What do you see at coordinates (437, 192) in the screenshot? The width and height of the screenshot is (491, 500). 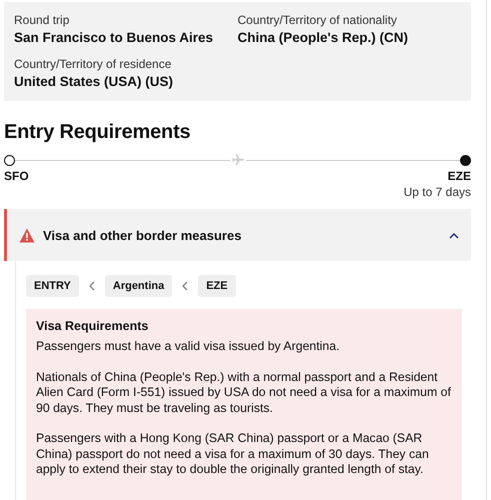 I see `stay-note: Up to 7 days` at bounding box center [437, 192].